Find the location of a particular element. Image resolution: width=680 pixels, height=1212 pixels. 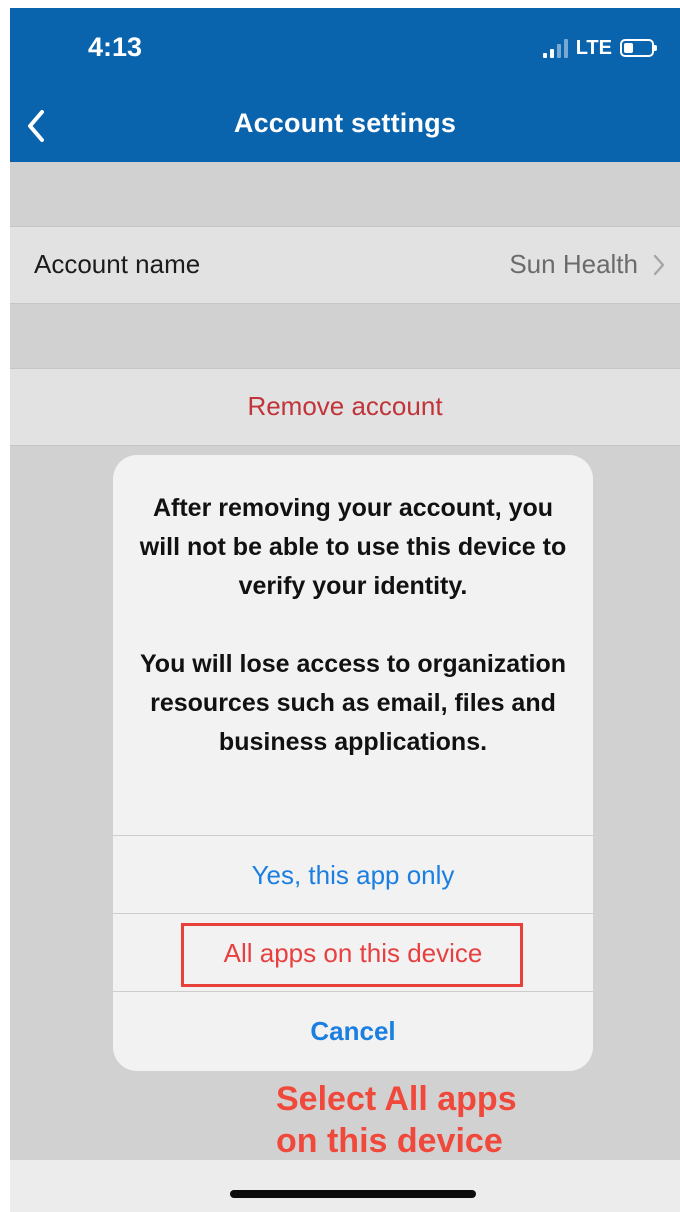

highlight-box is located at coordinates (352, 955).